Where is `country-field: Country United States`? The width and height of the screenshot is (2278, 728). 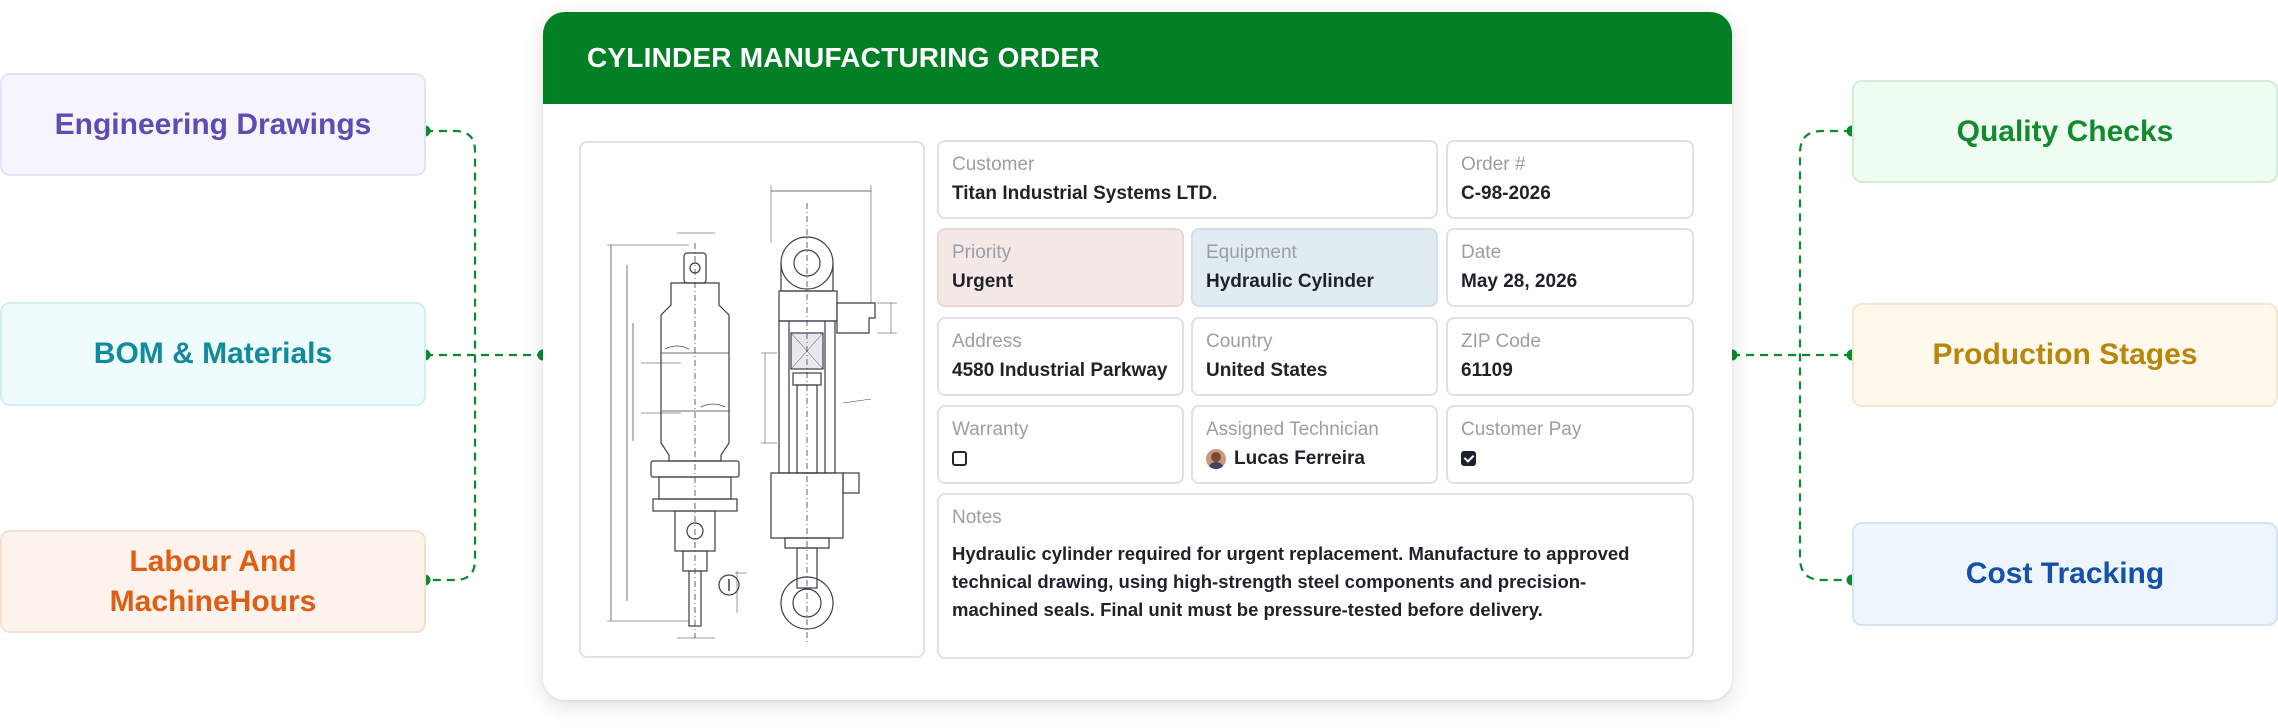 country-field: Country United States is located at coordinates (1314, 356).